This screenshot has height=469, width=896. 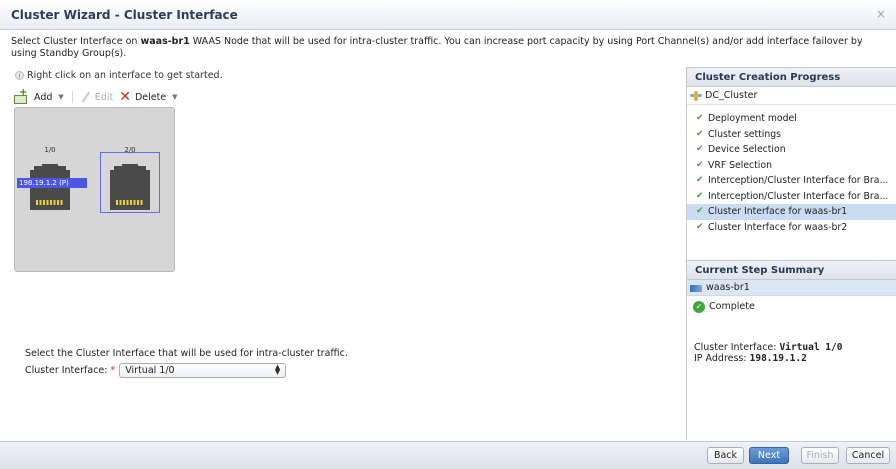 What do you see at coordinates (203, 370) in the screenshot?
I see `cluster-interface-select: Virtual 1/0 ▲ ▼` at bounding box center [203, 370].